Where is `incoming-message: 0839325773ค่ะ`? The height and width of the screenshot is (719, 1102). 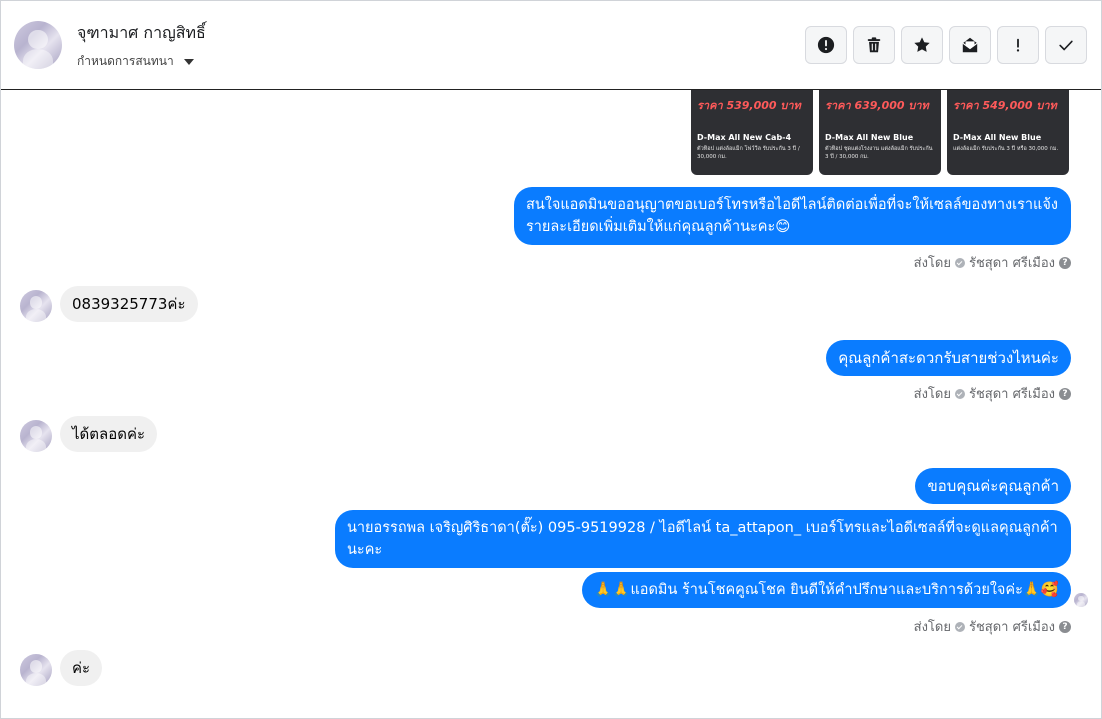
incoming-message: 0839325773ค่ะ is located at coordinates (129, 304).